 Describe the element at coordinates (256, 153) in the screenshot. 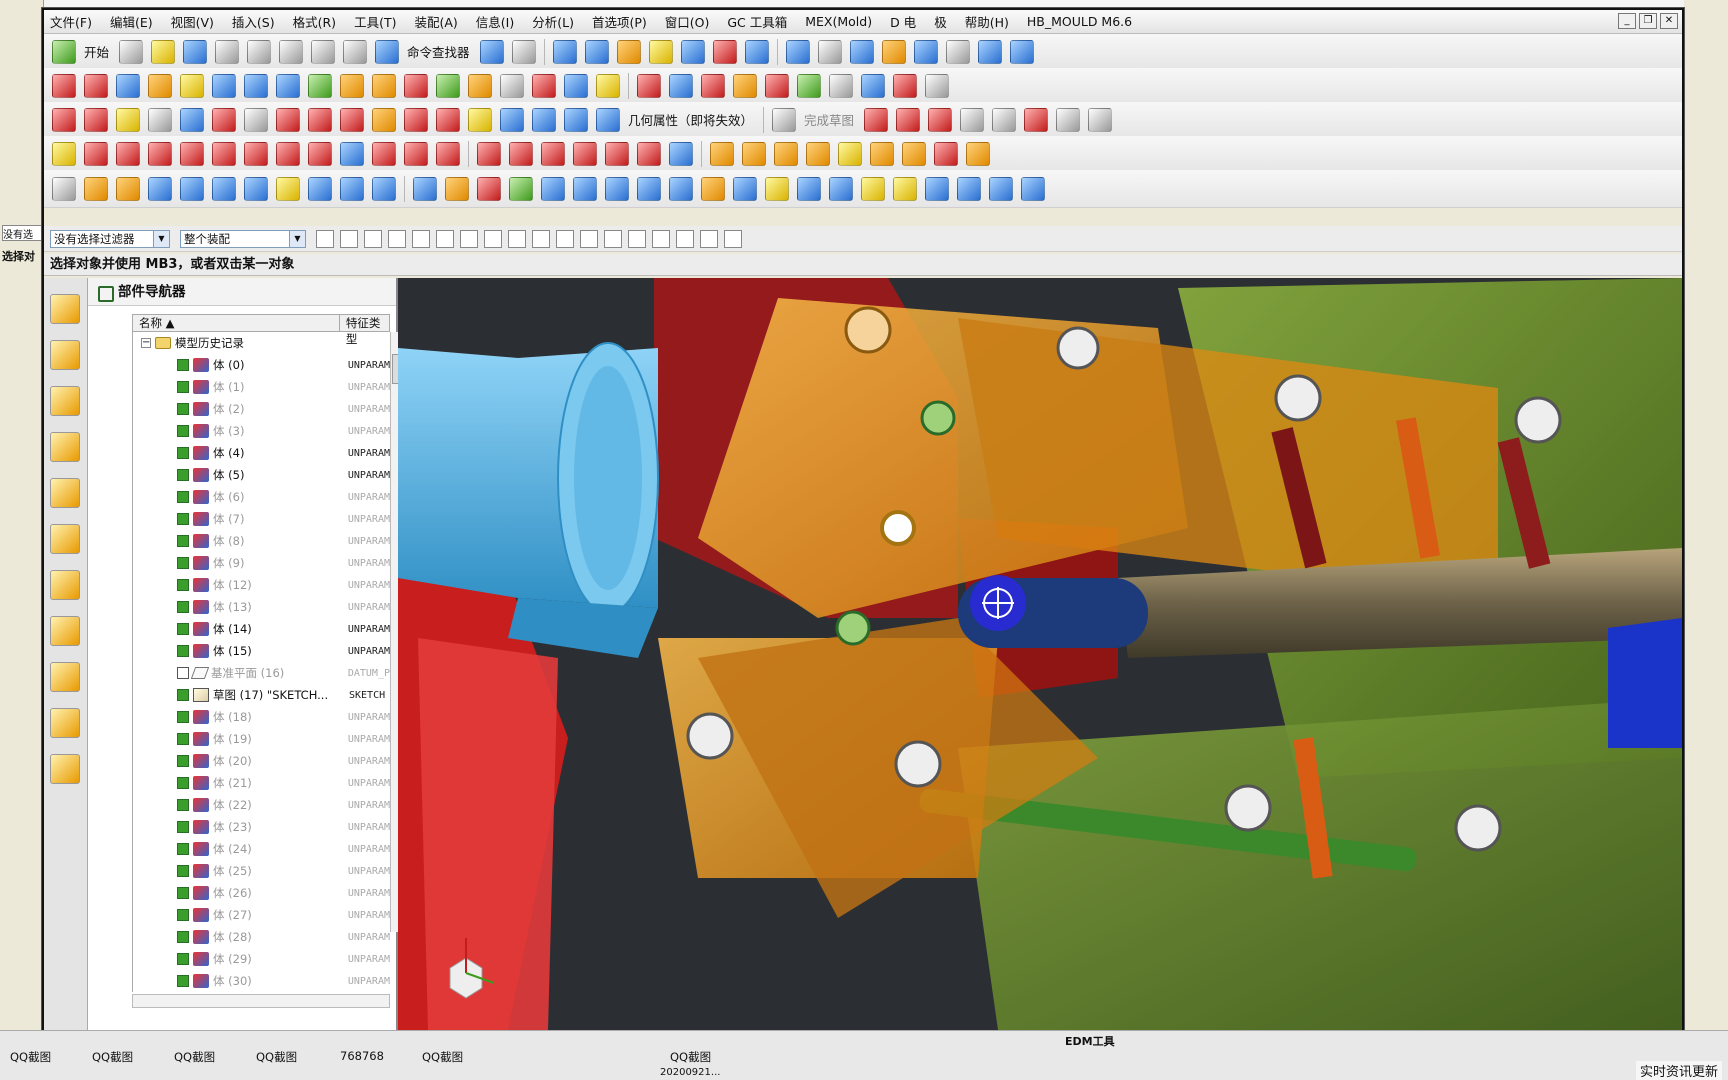

I see `ellipse-icon` at that location.